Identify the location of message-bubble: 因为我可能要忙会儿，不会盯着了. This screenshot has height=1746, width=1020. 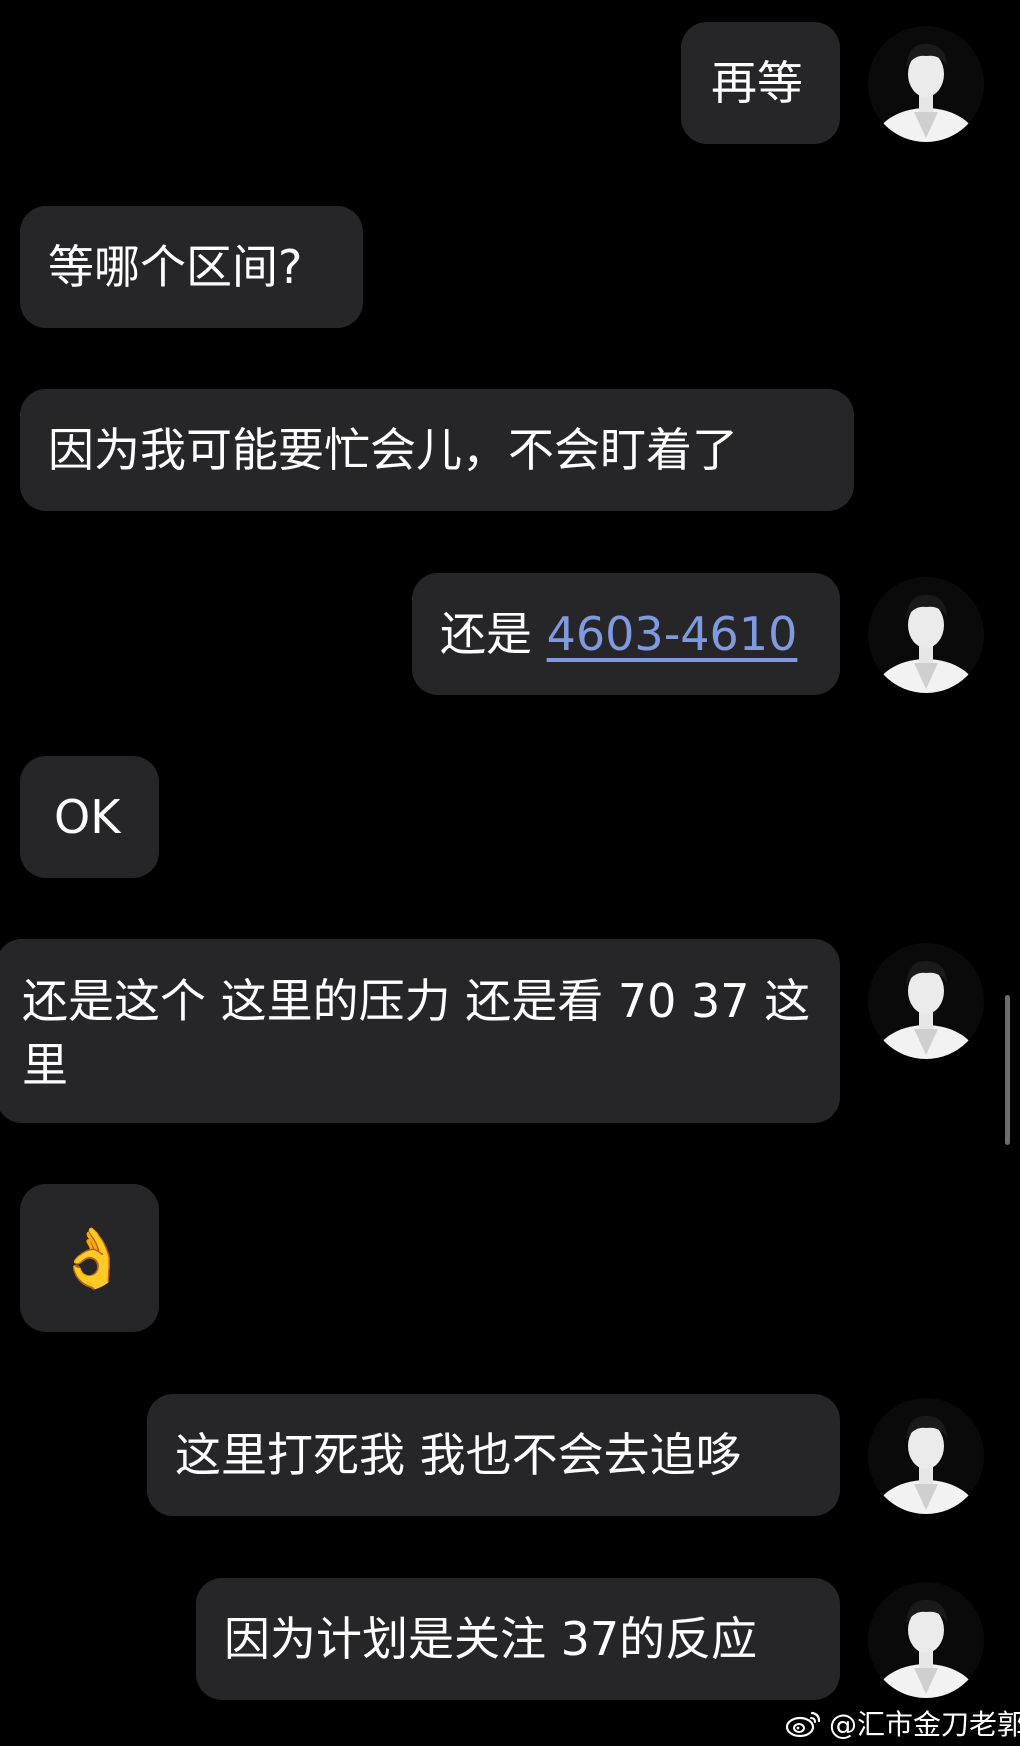
(437, 450).